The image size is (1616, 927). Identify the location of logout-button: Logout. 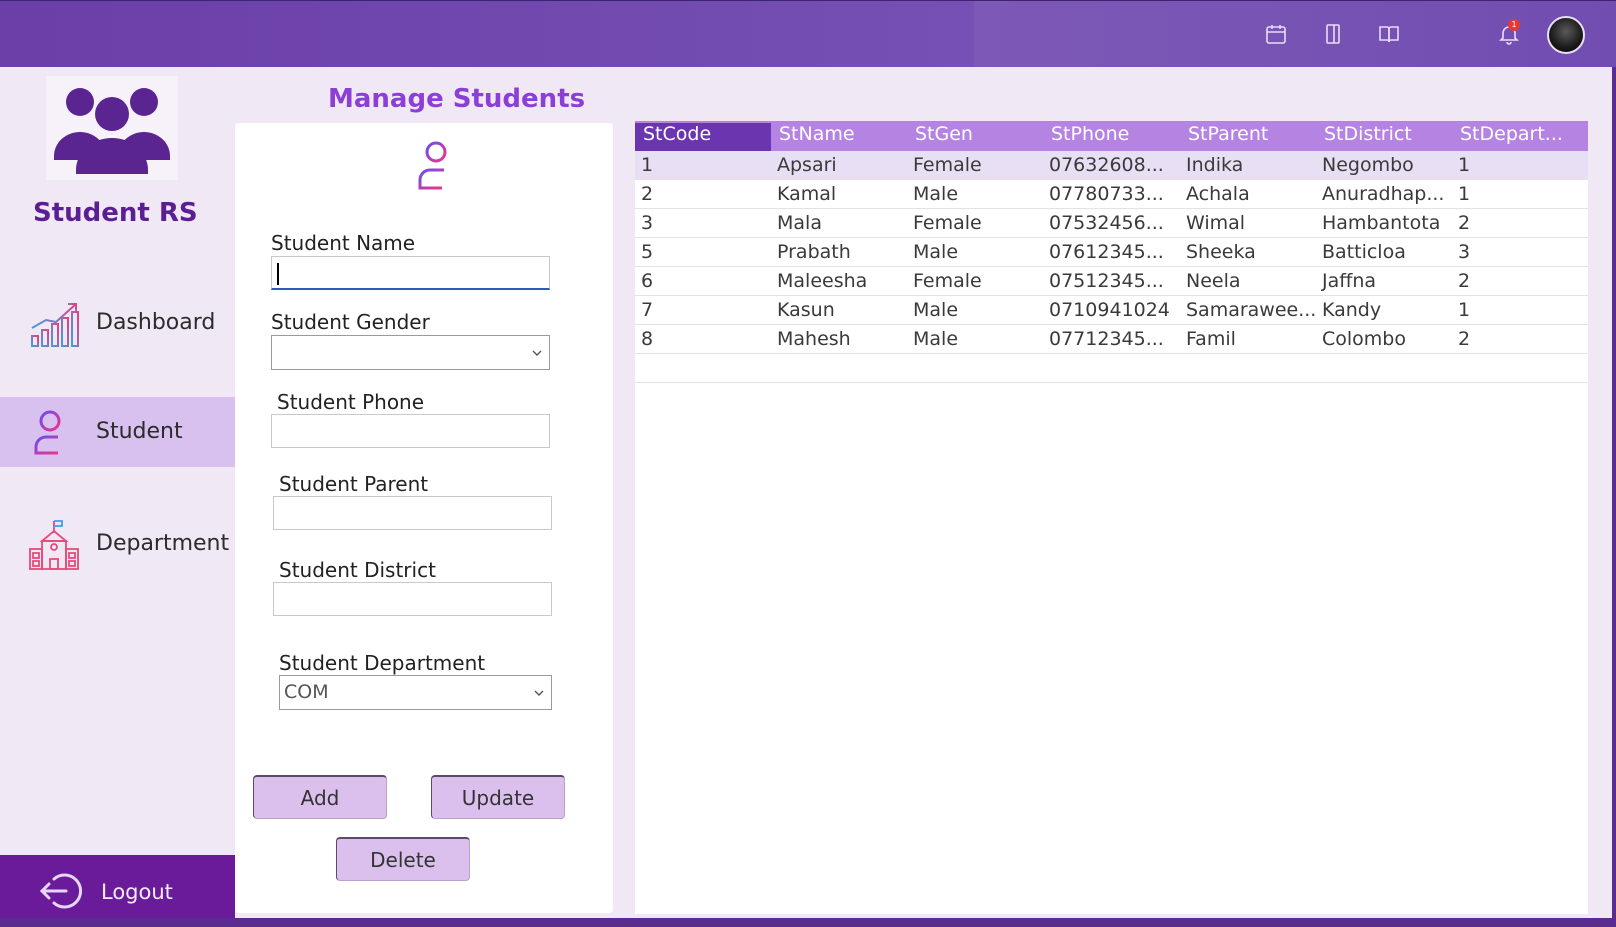
(117, 891).